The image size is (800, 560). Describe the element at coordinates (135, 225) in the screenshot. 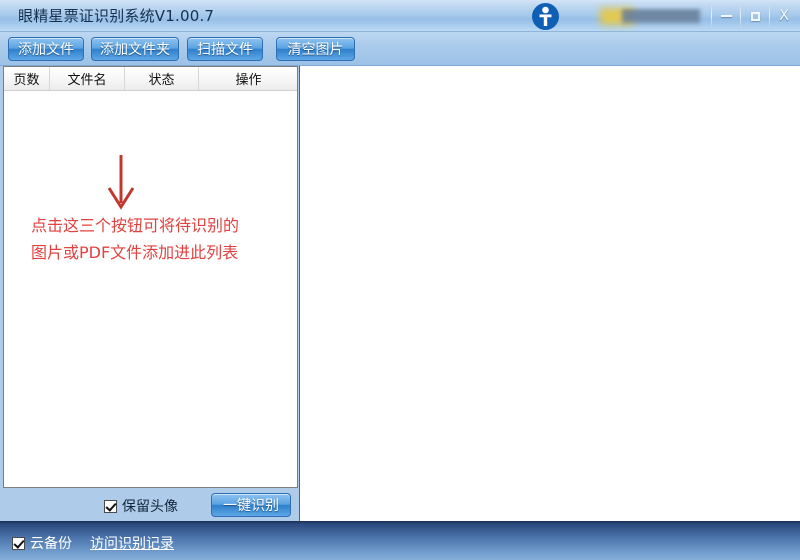

I see `annotation-line-1: 点击这三个按钮可将待识别的` at that location.